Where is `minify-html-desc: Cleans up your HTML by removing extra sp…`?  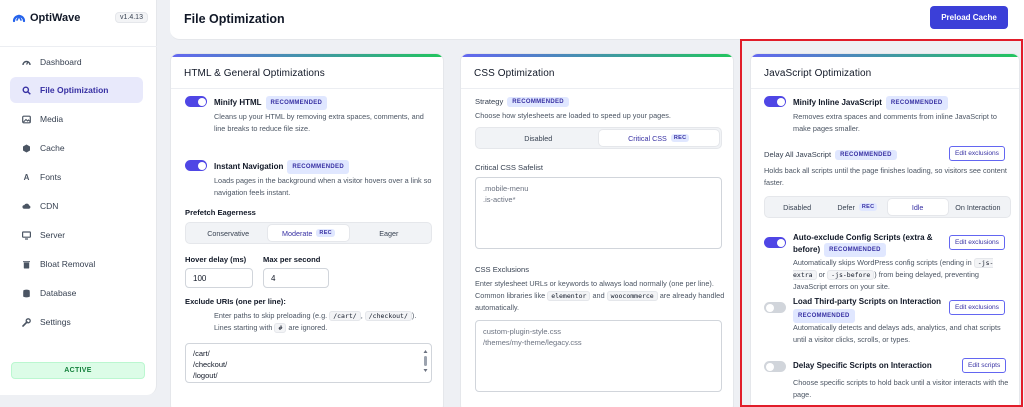
minify-html-desc: Cleans up your HTML by removing extra sp… is located at coordinates (319, 122).